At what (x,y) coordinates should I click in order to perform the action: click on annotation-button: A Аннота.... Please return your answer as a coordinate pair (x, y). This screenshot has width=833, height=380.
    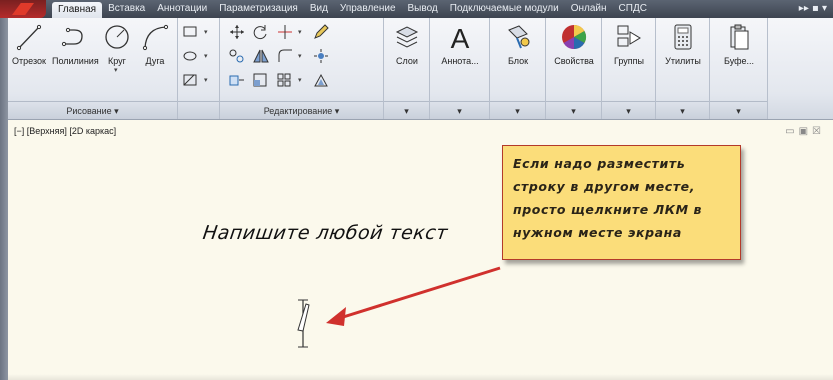
    Looking at the image, I should click on (460, 44).